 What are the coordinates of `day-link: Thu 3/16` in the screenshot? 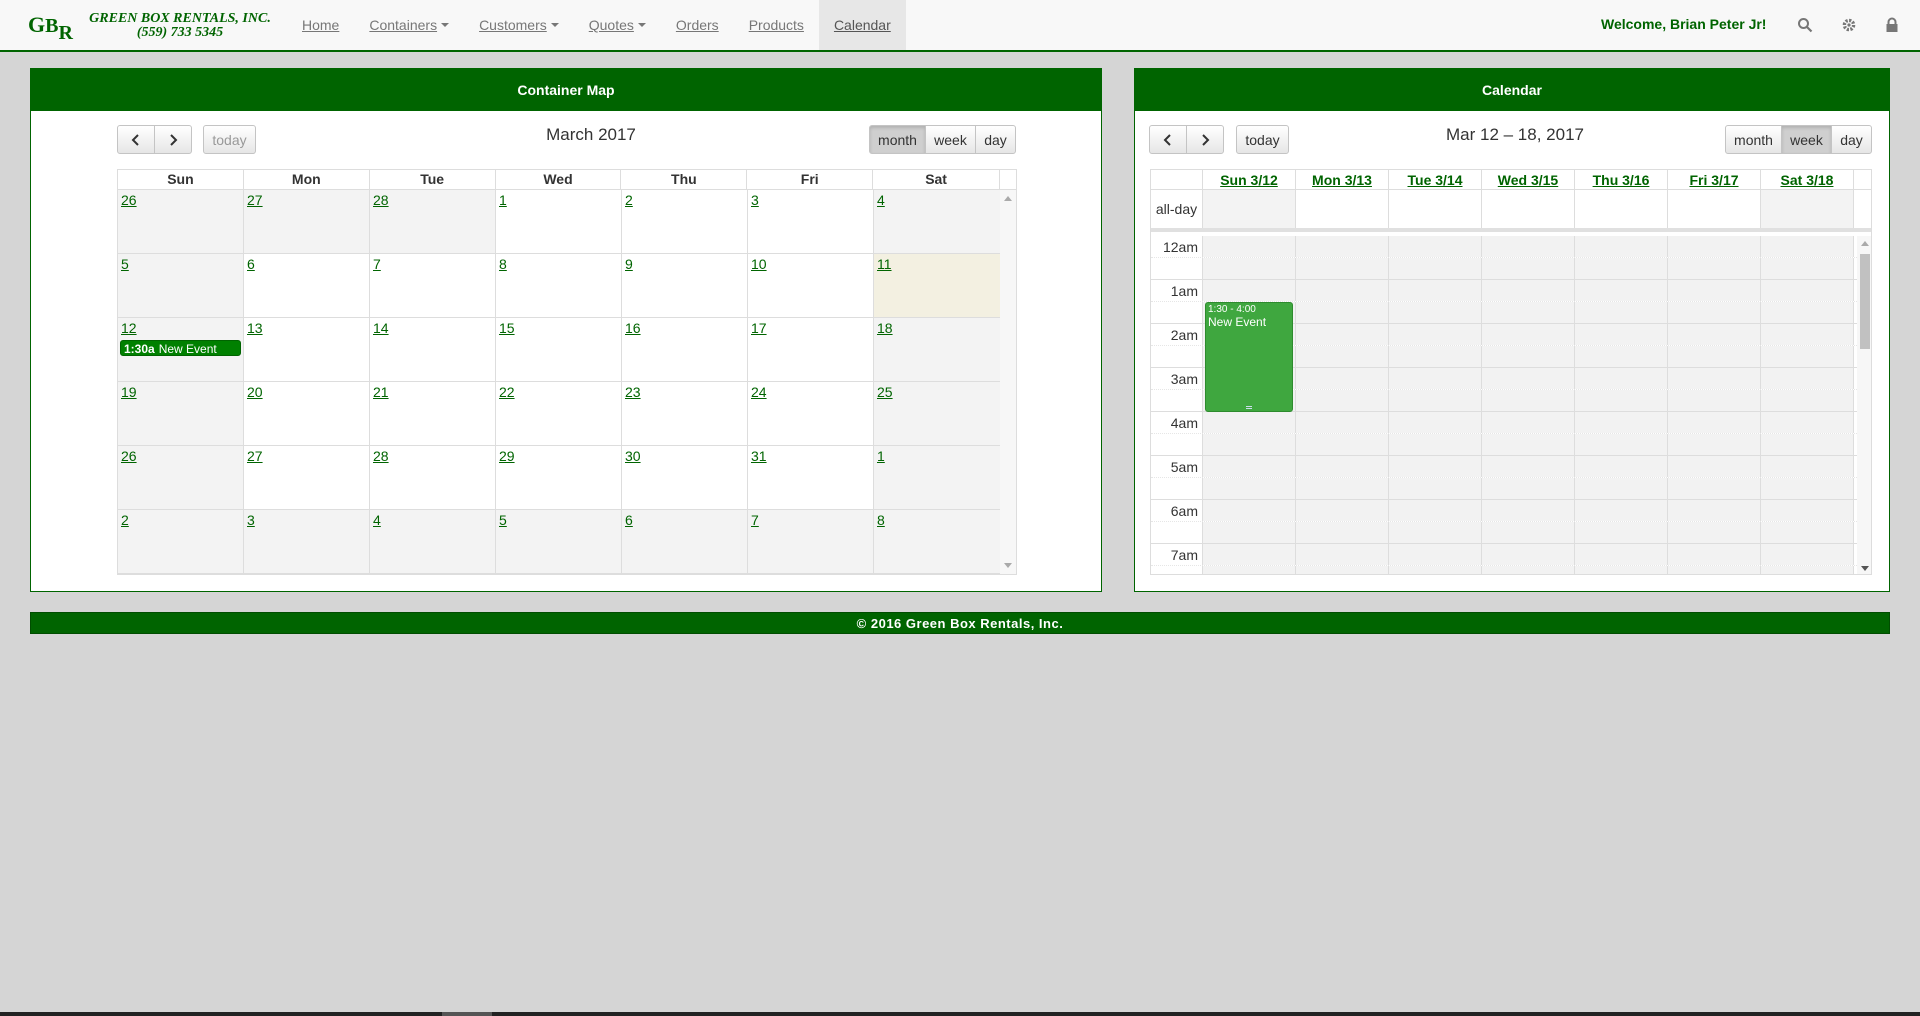 It's located at (1621, 180).